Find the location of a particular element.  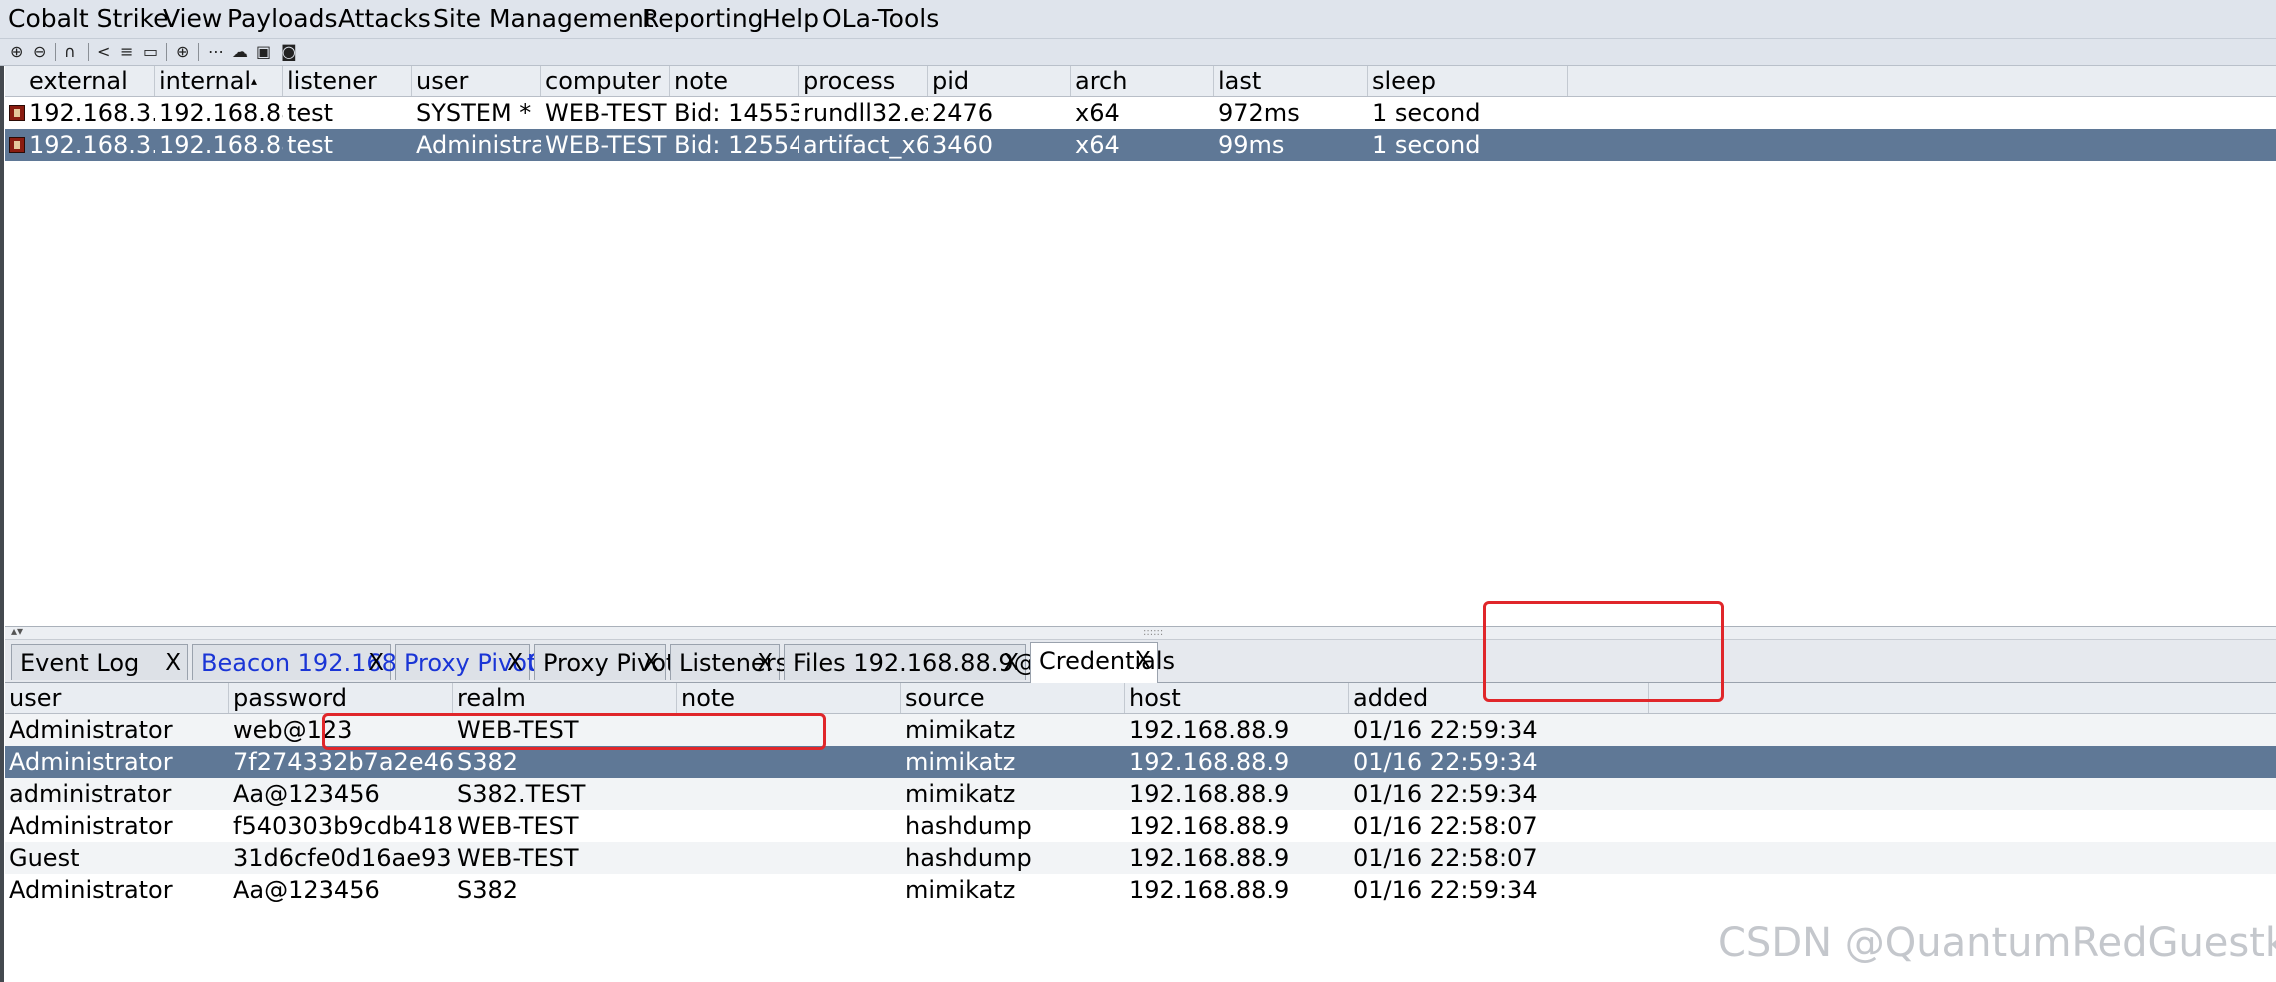

column-header-arch: arch is located at coordinates (1142, 81).